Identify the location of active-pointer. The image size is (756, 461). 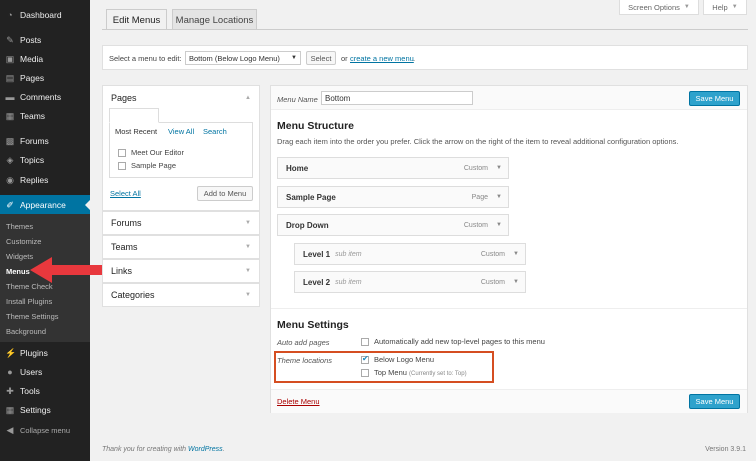
(87, 205).